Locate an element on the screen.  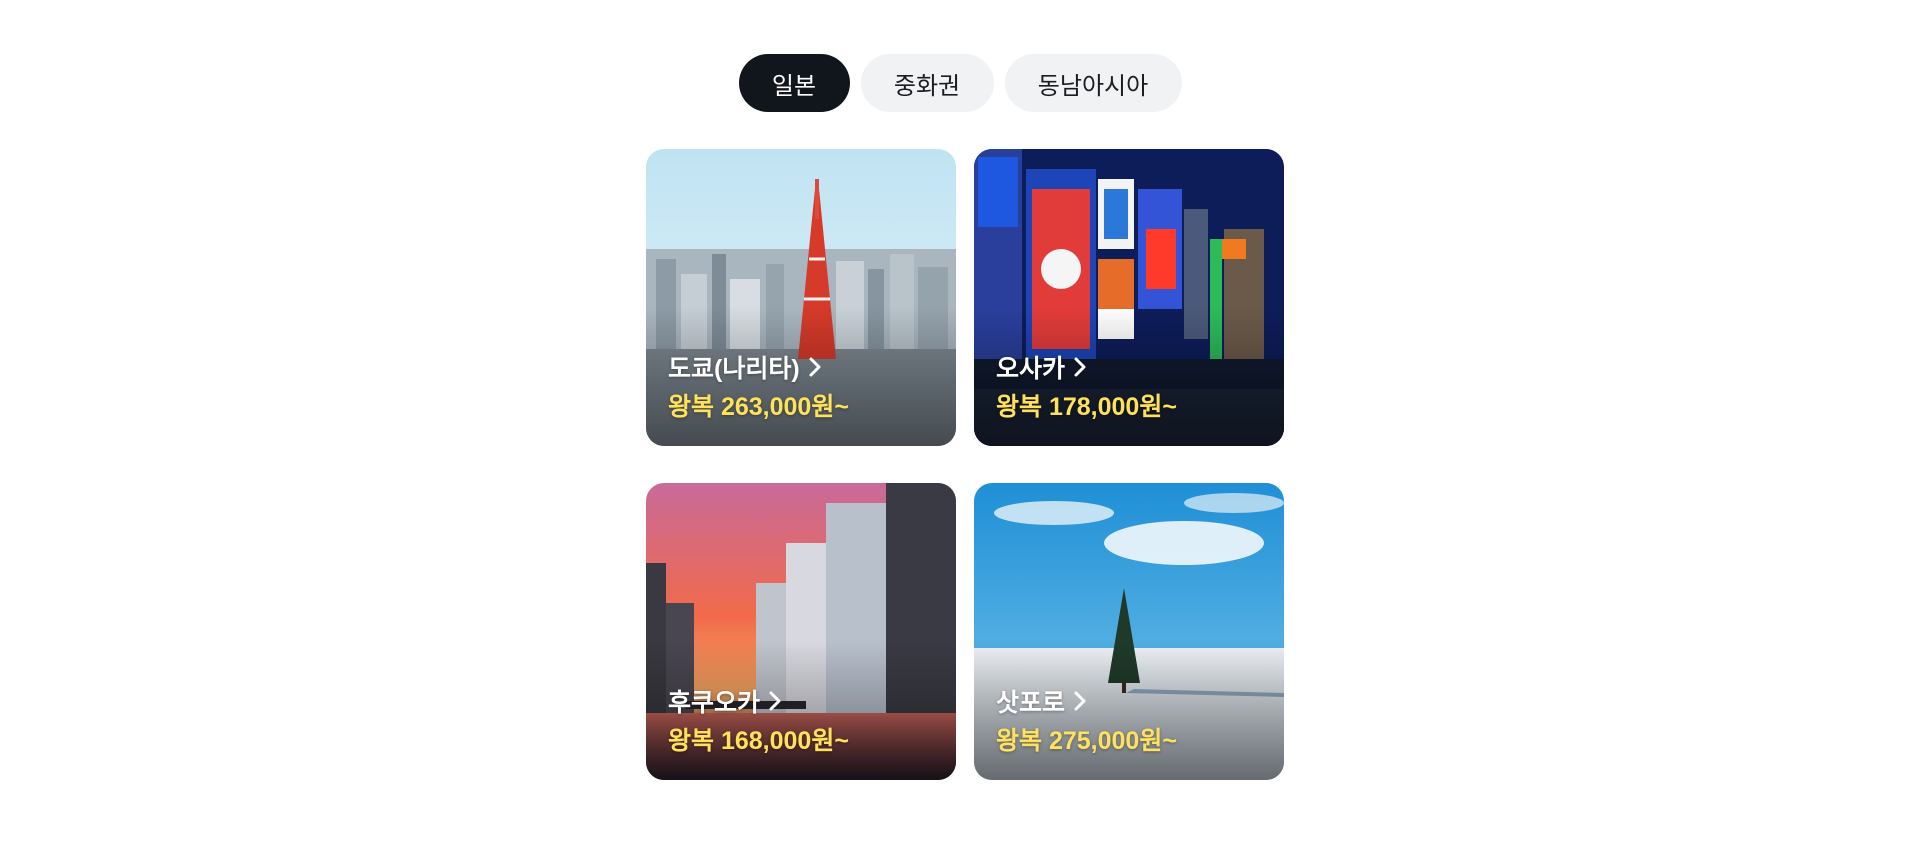
city-name: 삿포로 is located at coordinates (1031, 703).